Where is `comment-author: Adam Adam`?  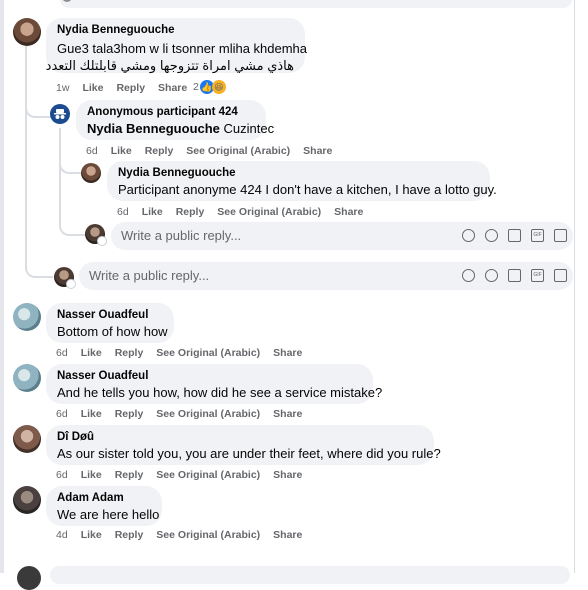 comment-author: Adam Adam is located at coordinates (104, 498).